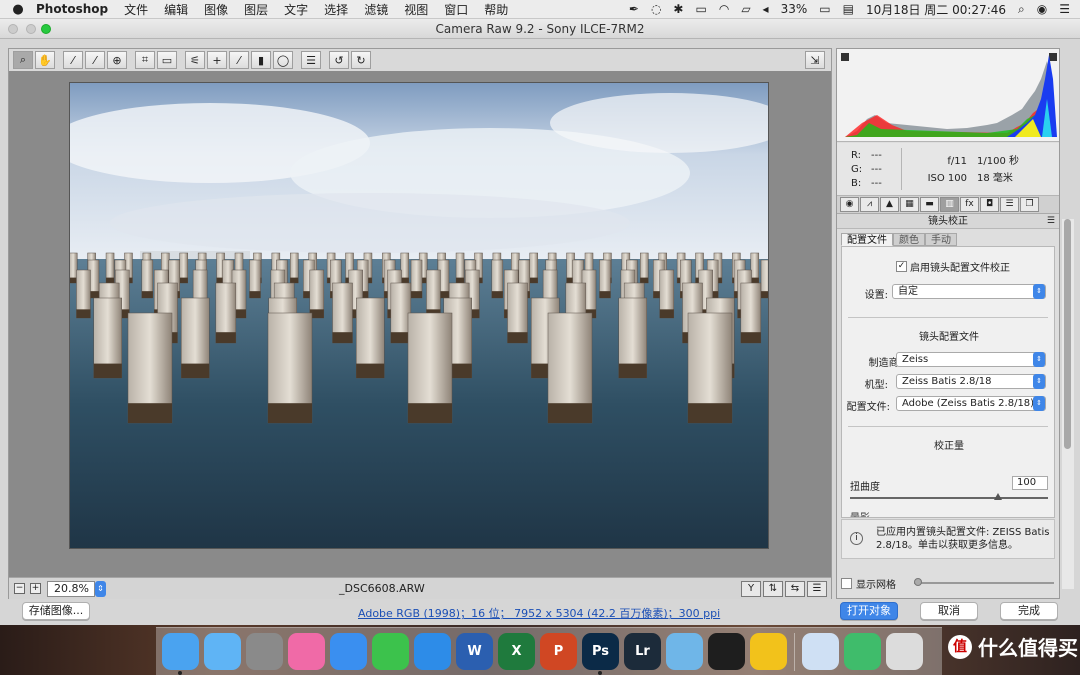  Describe the element at coordinates (862, 651) in the screenshot. I see `weather-icon` at that location.